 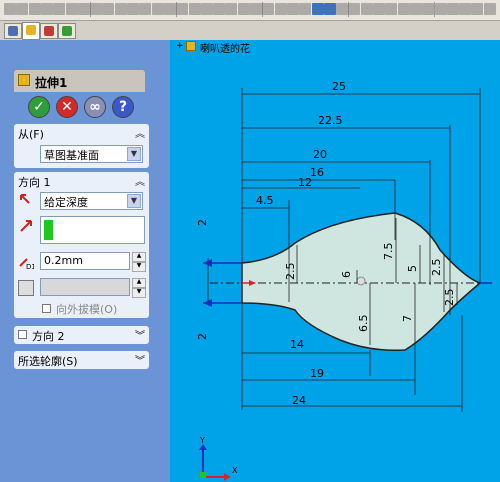 What do you see at coordinates (191, 46) in the screenshot?
I see `part-icon` at bounding box center [191, 46].